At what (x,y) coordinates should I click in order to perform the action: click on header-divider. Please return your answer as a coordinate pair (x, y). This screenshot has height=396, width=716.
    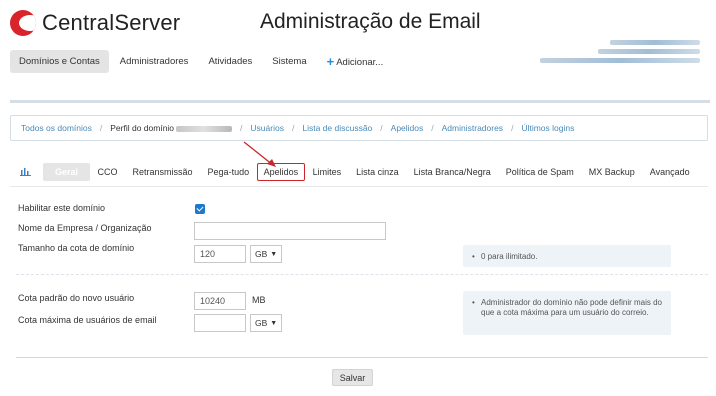
    Looking at the image, I should click on (360, 101).